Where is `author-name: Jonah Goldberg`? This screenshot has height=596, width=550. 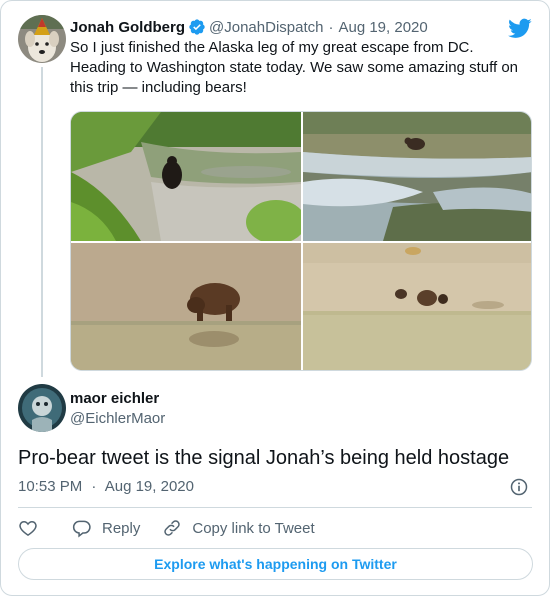 author-name: Jonah Goldberg is located at coordinates (127, 27).